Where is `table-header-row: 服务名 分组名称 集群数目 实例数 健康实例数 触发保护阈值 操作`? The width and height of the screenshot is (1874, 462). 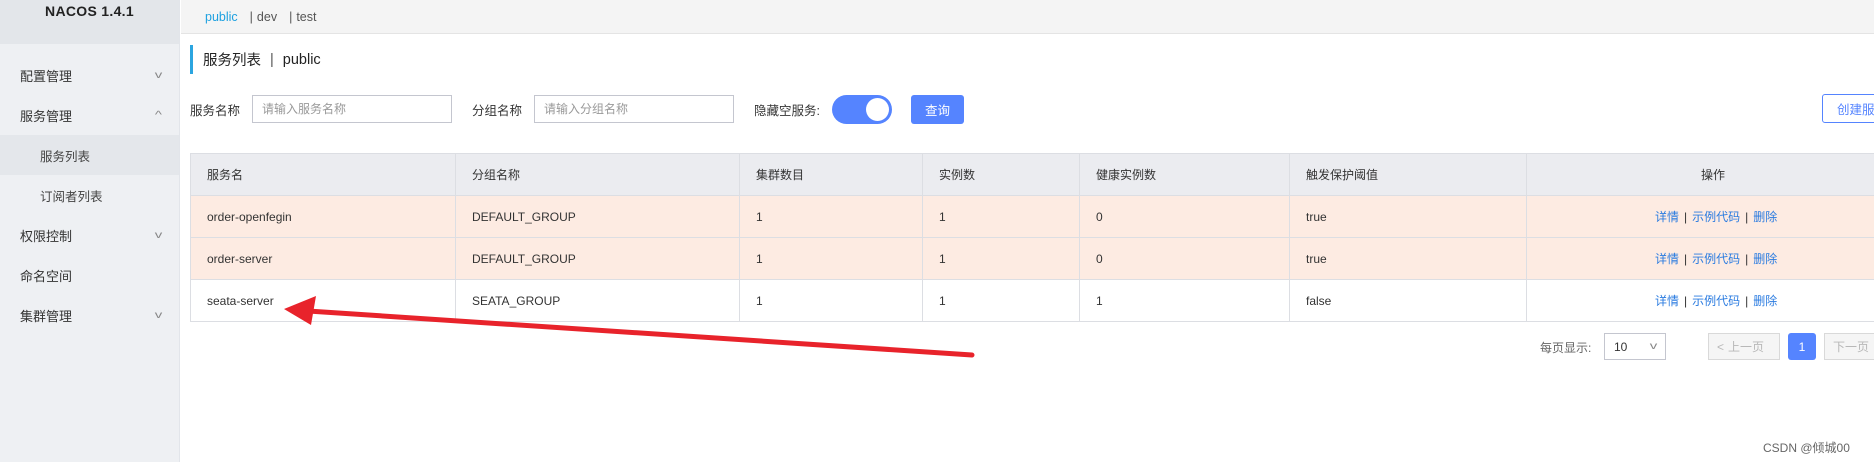
table-header-row: 服务名 分组名称 集群数目 实例数 健康实例数 触发保护阈值 操作 is located at coordinates (1032, 174).